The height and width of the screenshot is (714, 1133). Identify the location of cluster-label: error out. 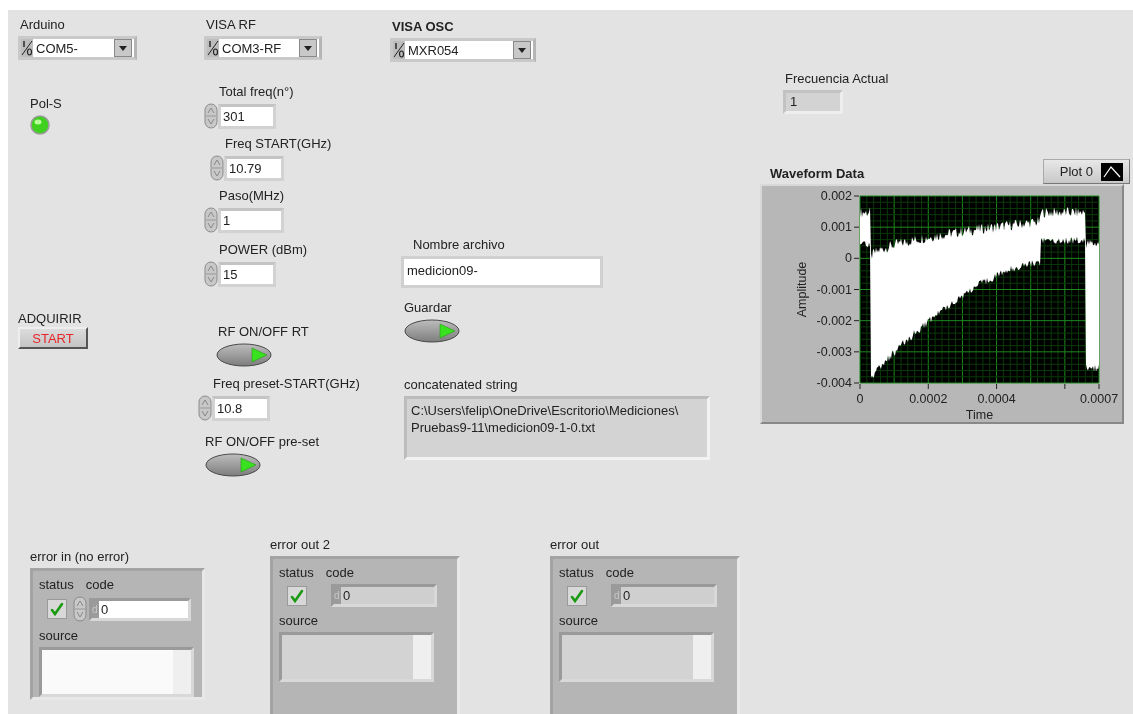
(575, 545).